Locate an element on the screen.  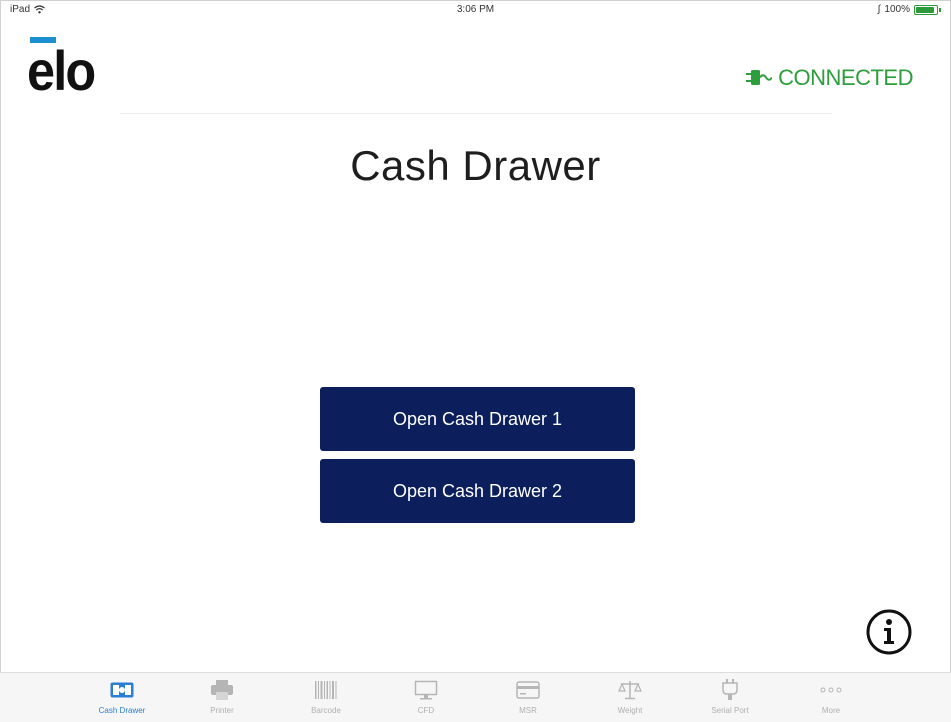
tab-label: More is located at coordinates (831, 710).